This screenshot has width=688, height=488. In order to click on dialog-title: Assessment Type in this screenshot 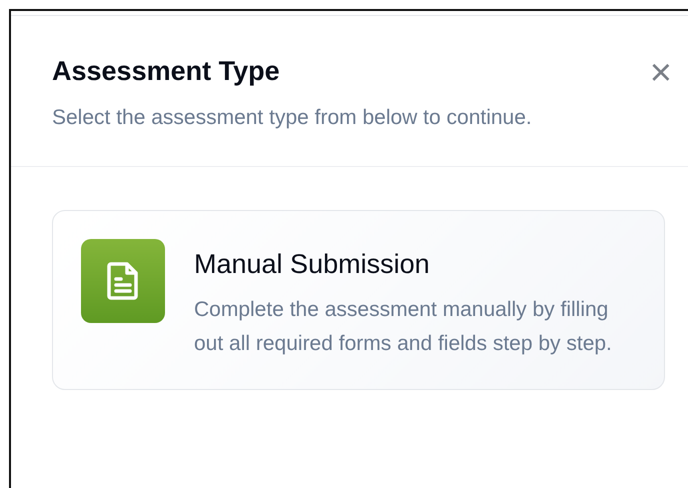, I will do `click(166, 71)`.